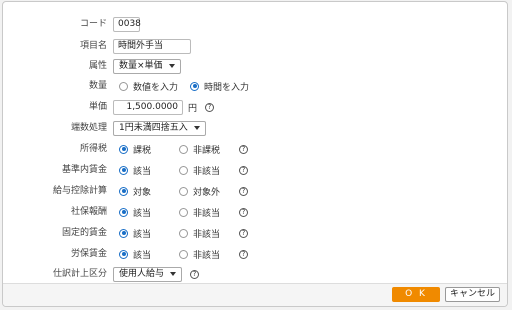 The height and width of the screenshot is (310, 512). I want to click on unit-price-unit: 円, so click(193, 108).